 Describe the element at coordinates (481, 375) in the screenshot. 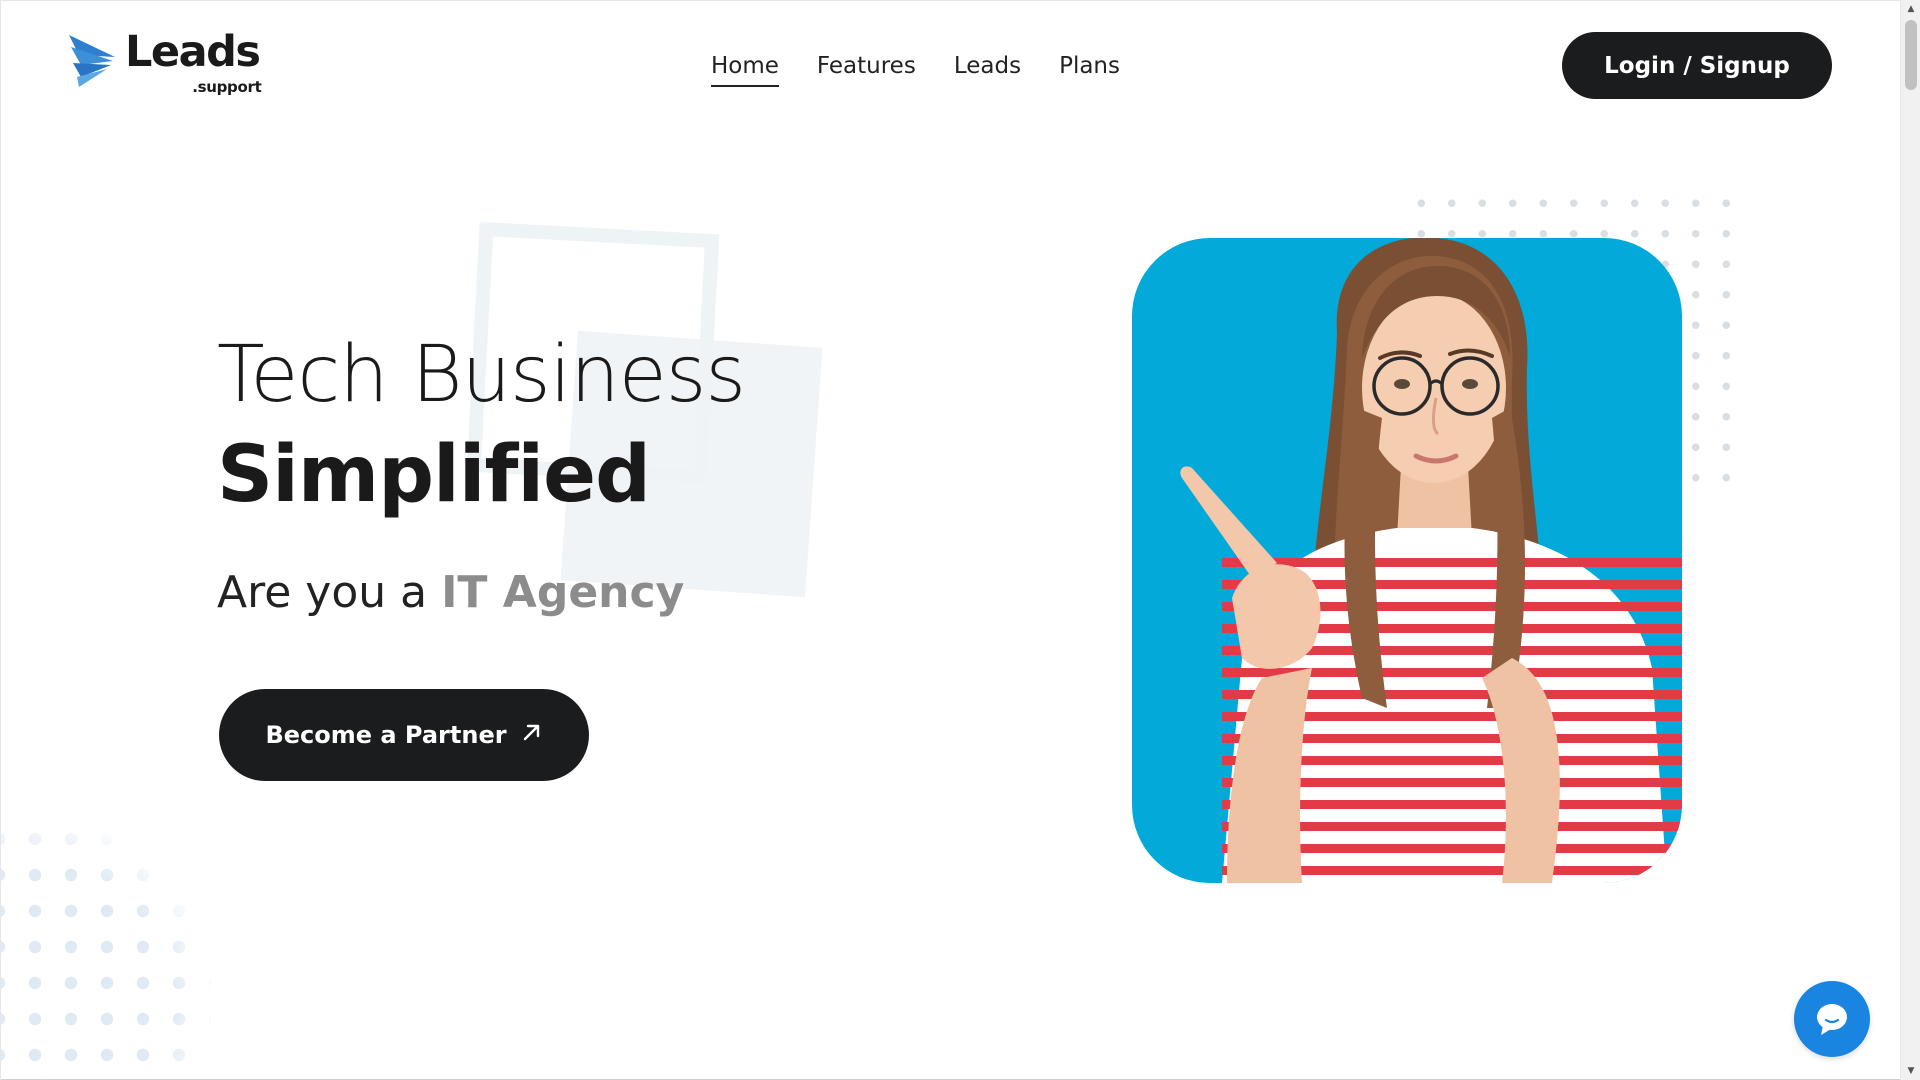

I see `hero-title-line1: Tech Business` at that location.